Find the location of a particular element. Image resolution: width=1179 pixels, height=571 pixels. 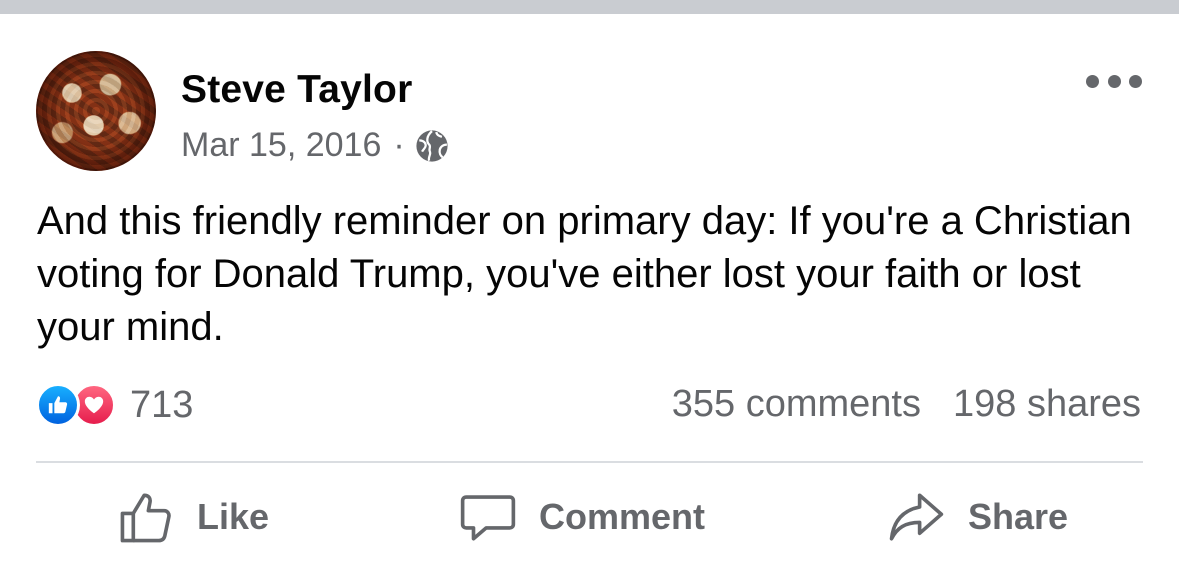

more-options-icon is located at coordinates (1114, 81).